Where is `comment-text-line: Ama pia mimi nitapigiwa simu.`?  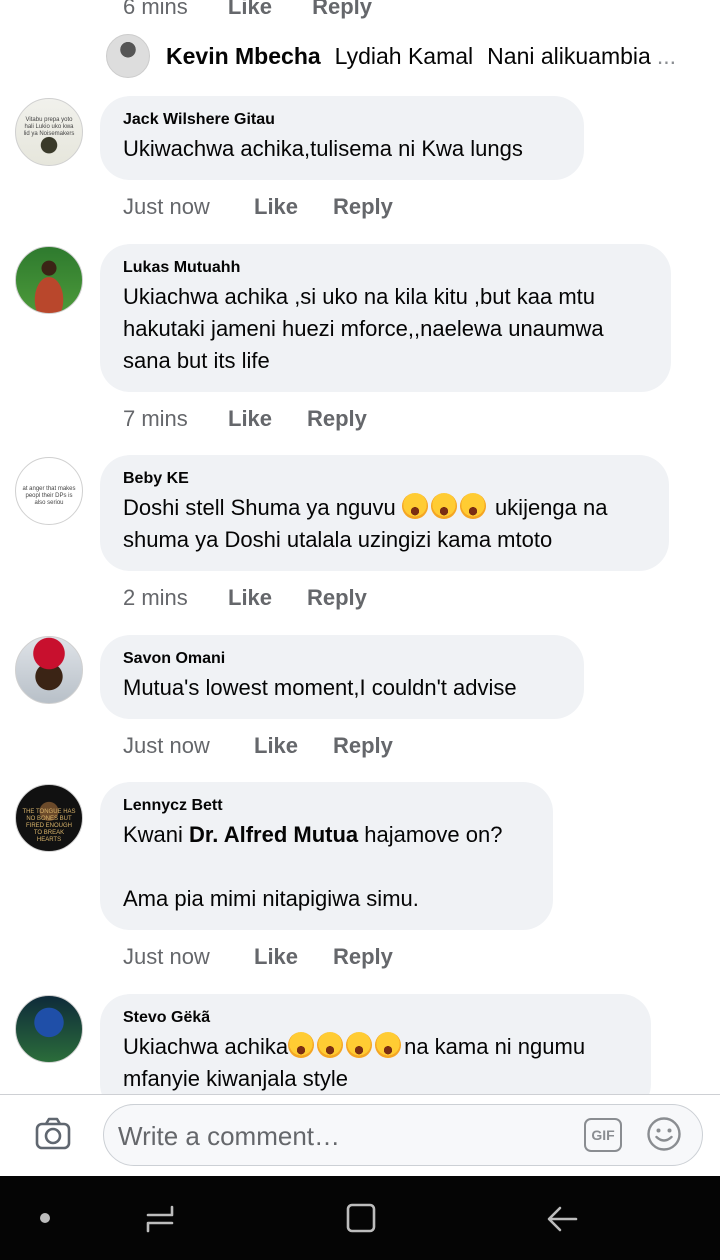 comment-text-line: Ama pia mimi nitapigiwa simu. is located at coordinates (271, 898).